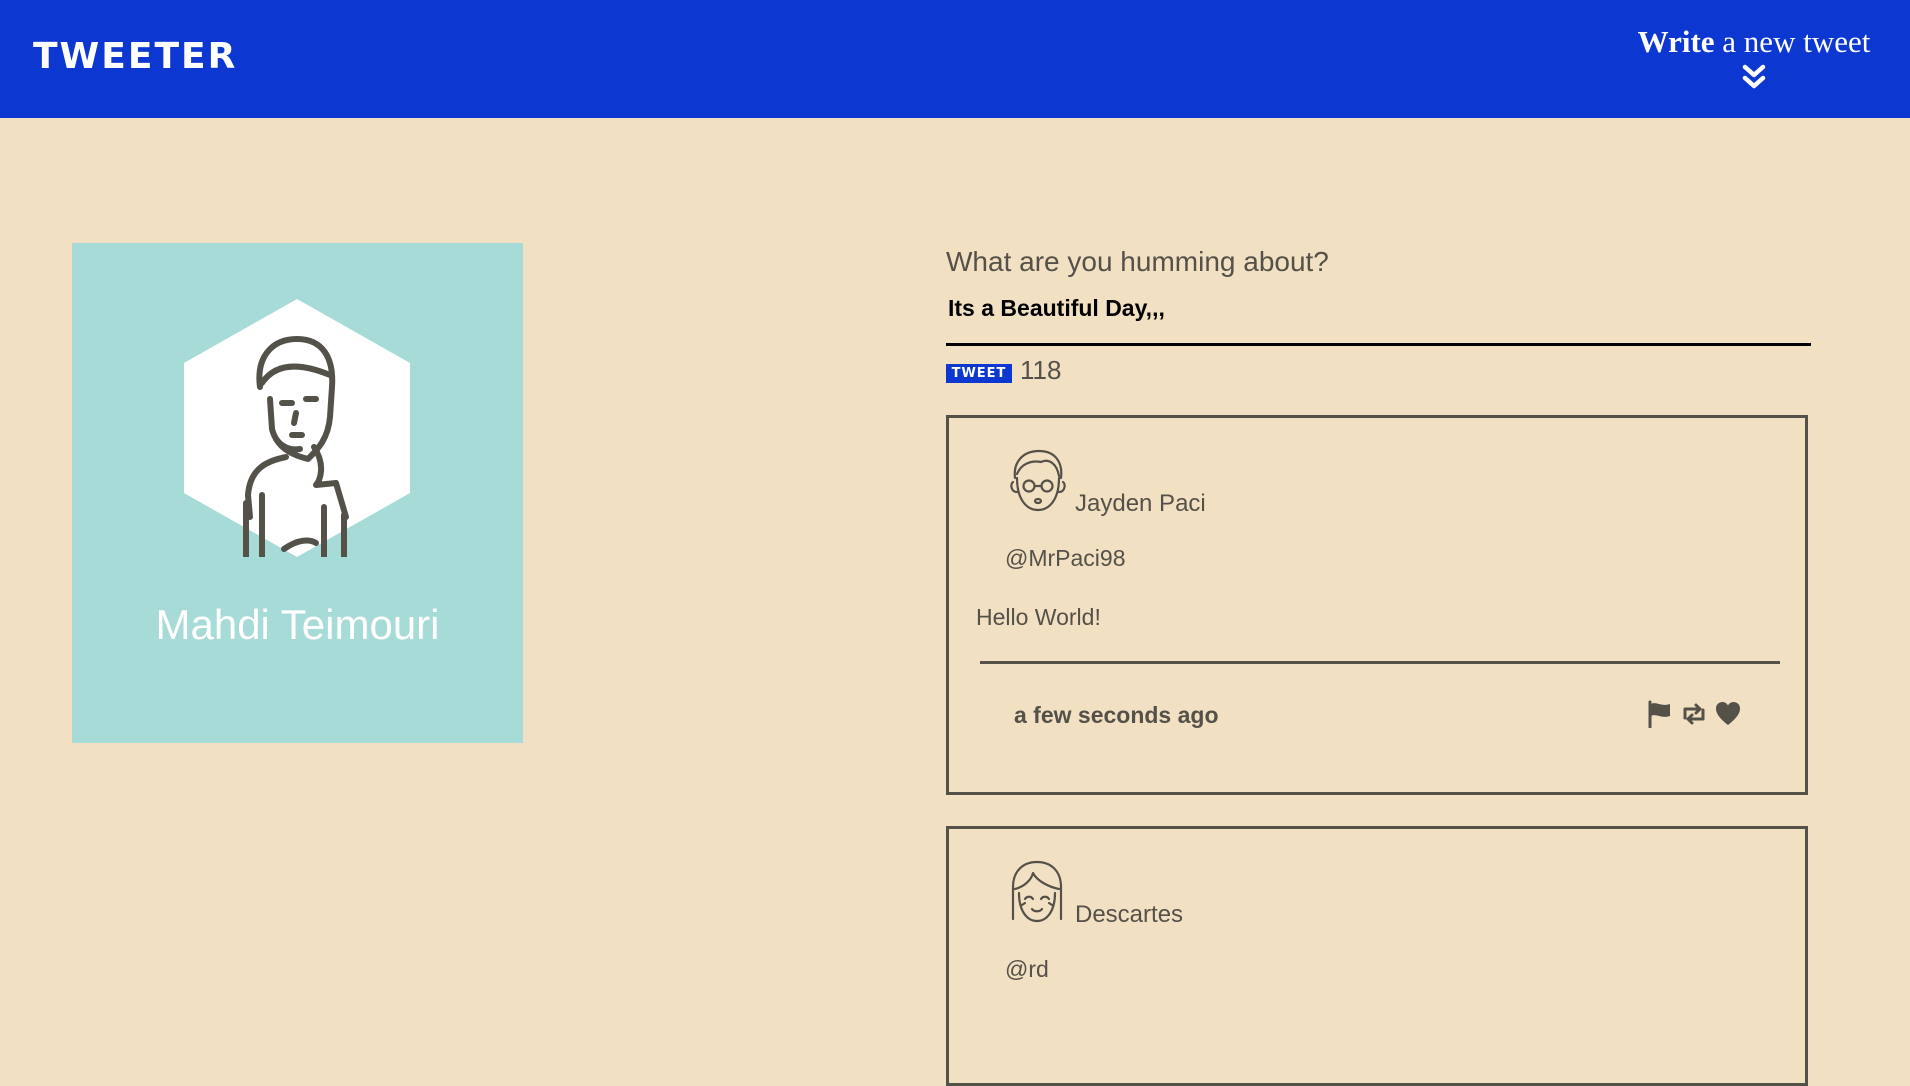  What do you see at coordinates (1377, 956) in the screenshot?
I see `tweet-card: Descartes @rd` at bounding box center [1377, 956].